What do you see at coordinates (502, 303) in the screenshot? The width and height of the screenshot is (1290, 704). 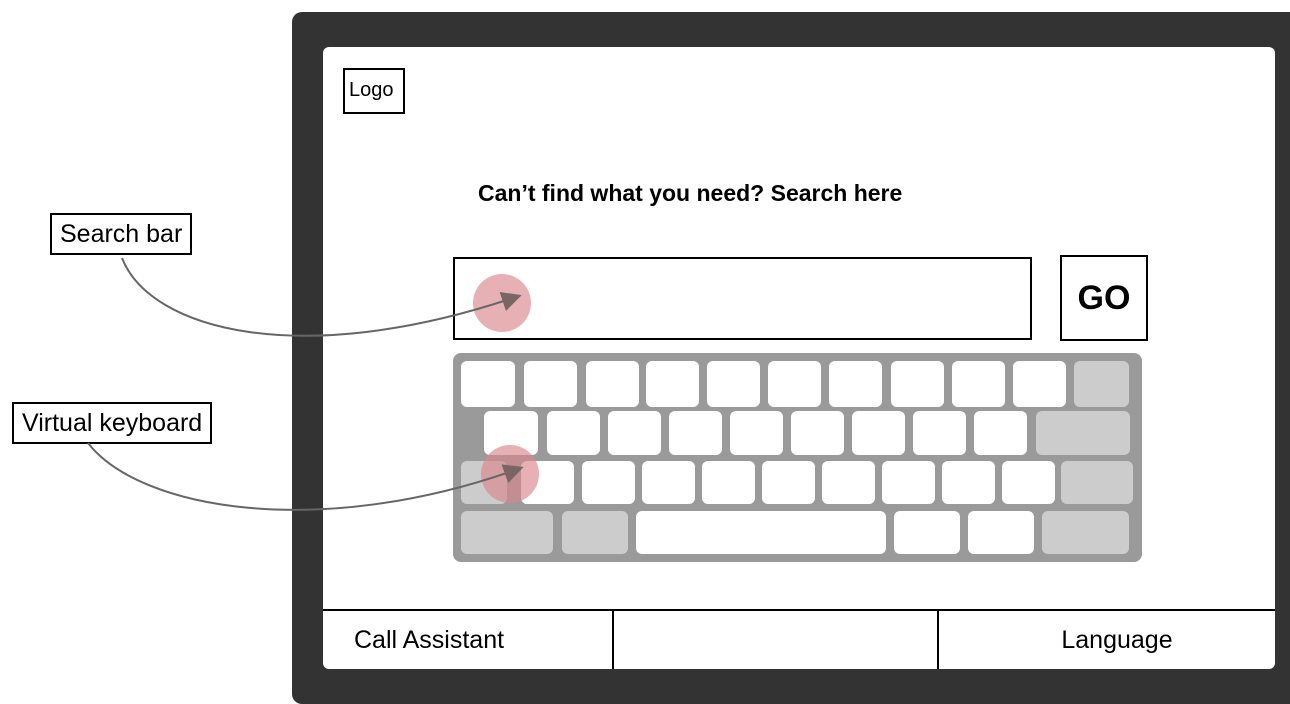 I see `touch-marker-search` at bounding box center [502, 303].